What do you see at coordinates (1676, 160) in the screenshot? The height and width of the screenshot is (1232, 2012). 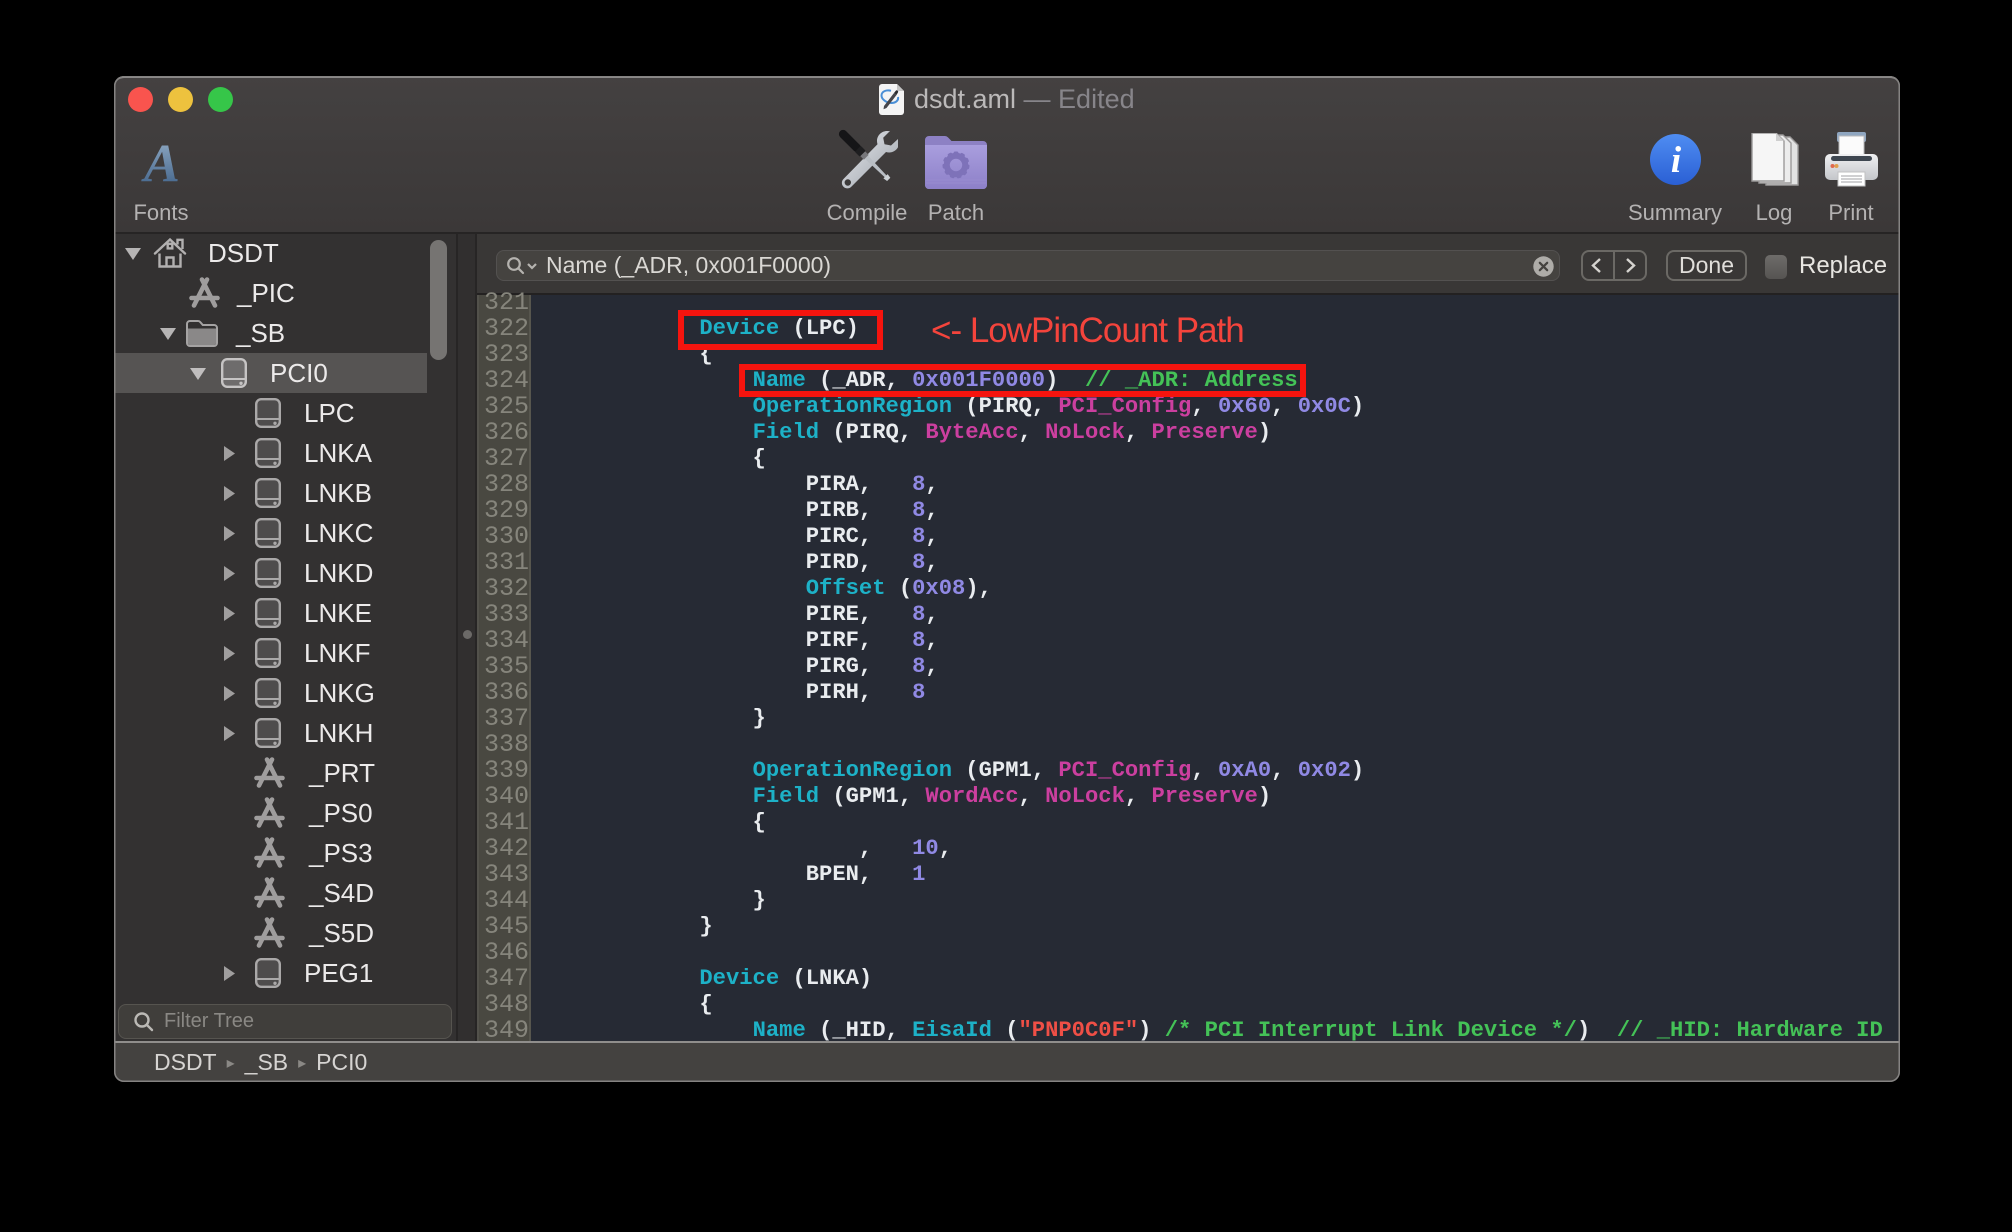 I see `svg-text: i` at bounding box center [1676, 160].